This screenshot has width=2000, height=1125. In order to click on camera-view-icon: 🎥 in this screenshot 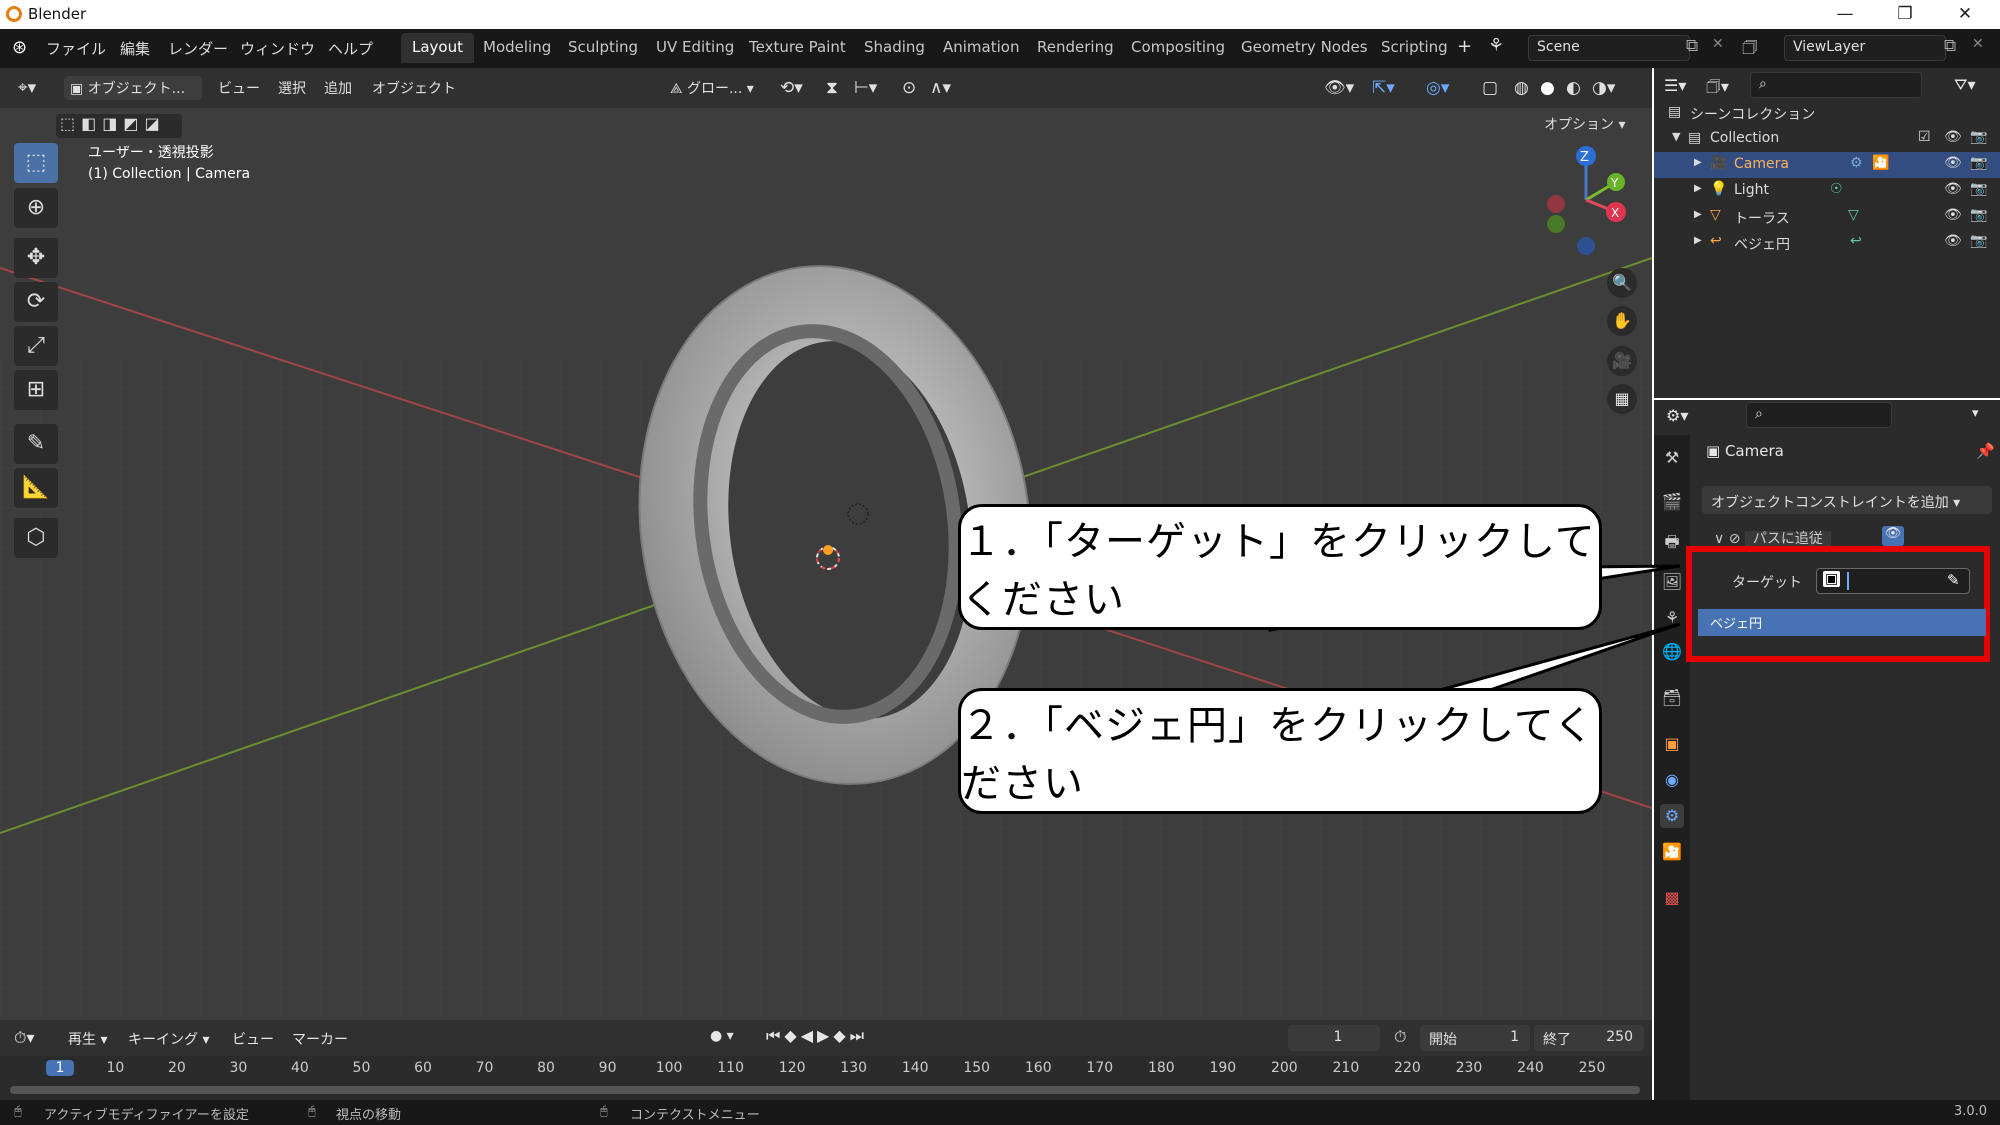, I will do `click(1622, 361)`.